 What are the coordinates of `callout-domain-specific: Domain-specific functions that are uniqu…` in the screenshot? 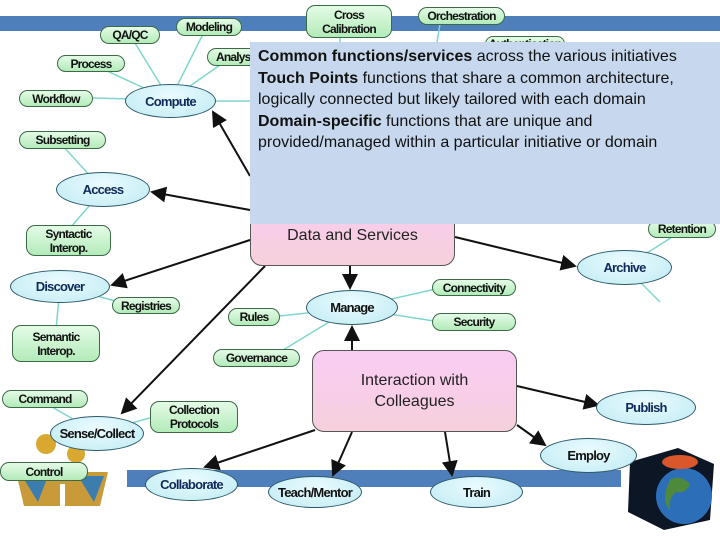 It's located at (485, 132).